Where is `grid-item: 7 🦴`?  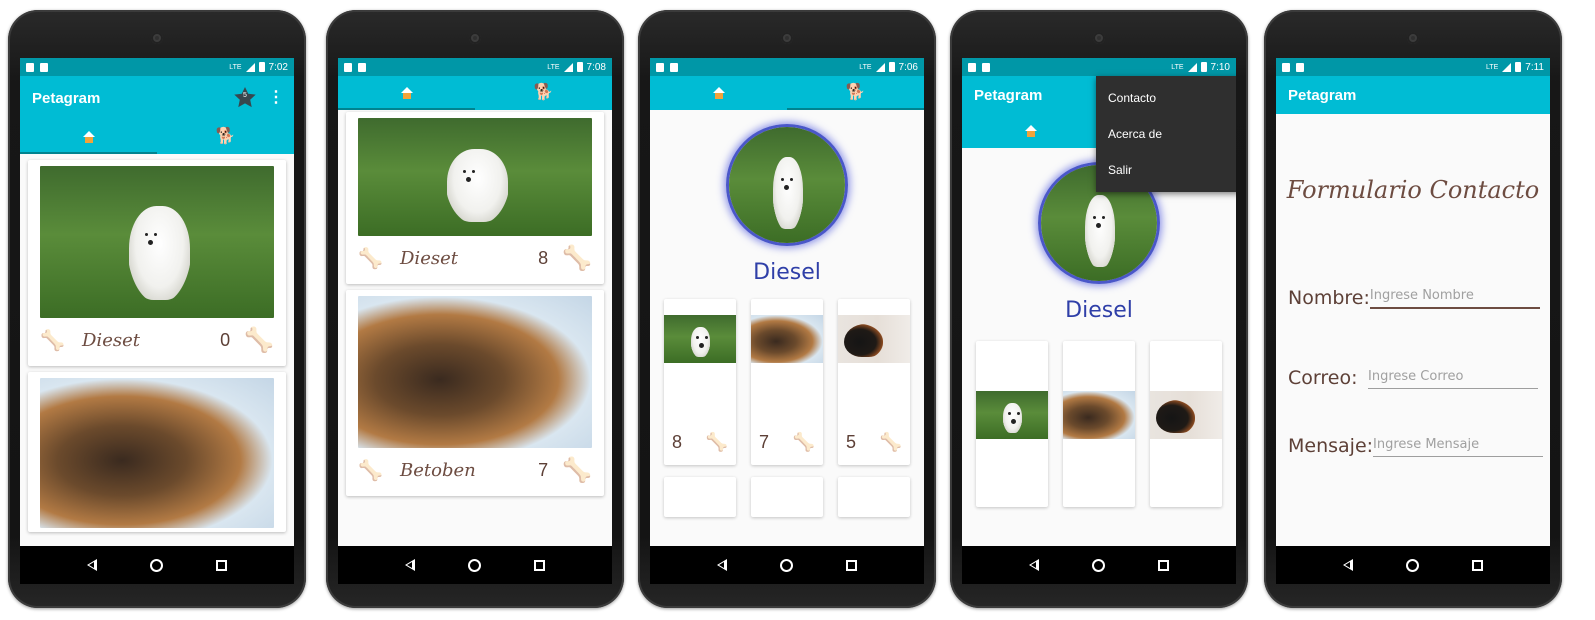
grid-item: 7 🦴 is located at coordinates (787, 382).